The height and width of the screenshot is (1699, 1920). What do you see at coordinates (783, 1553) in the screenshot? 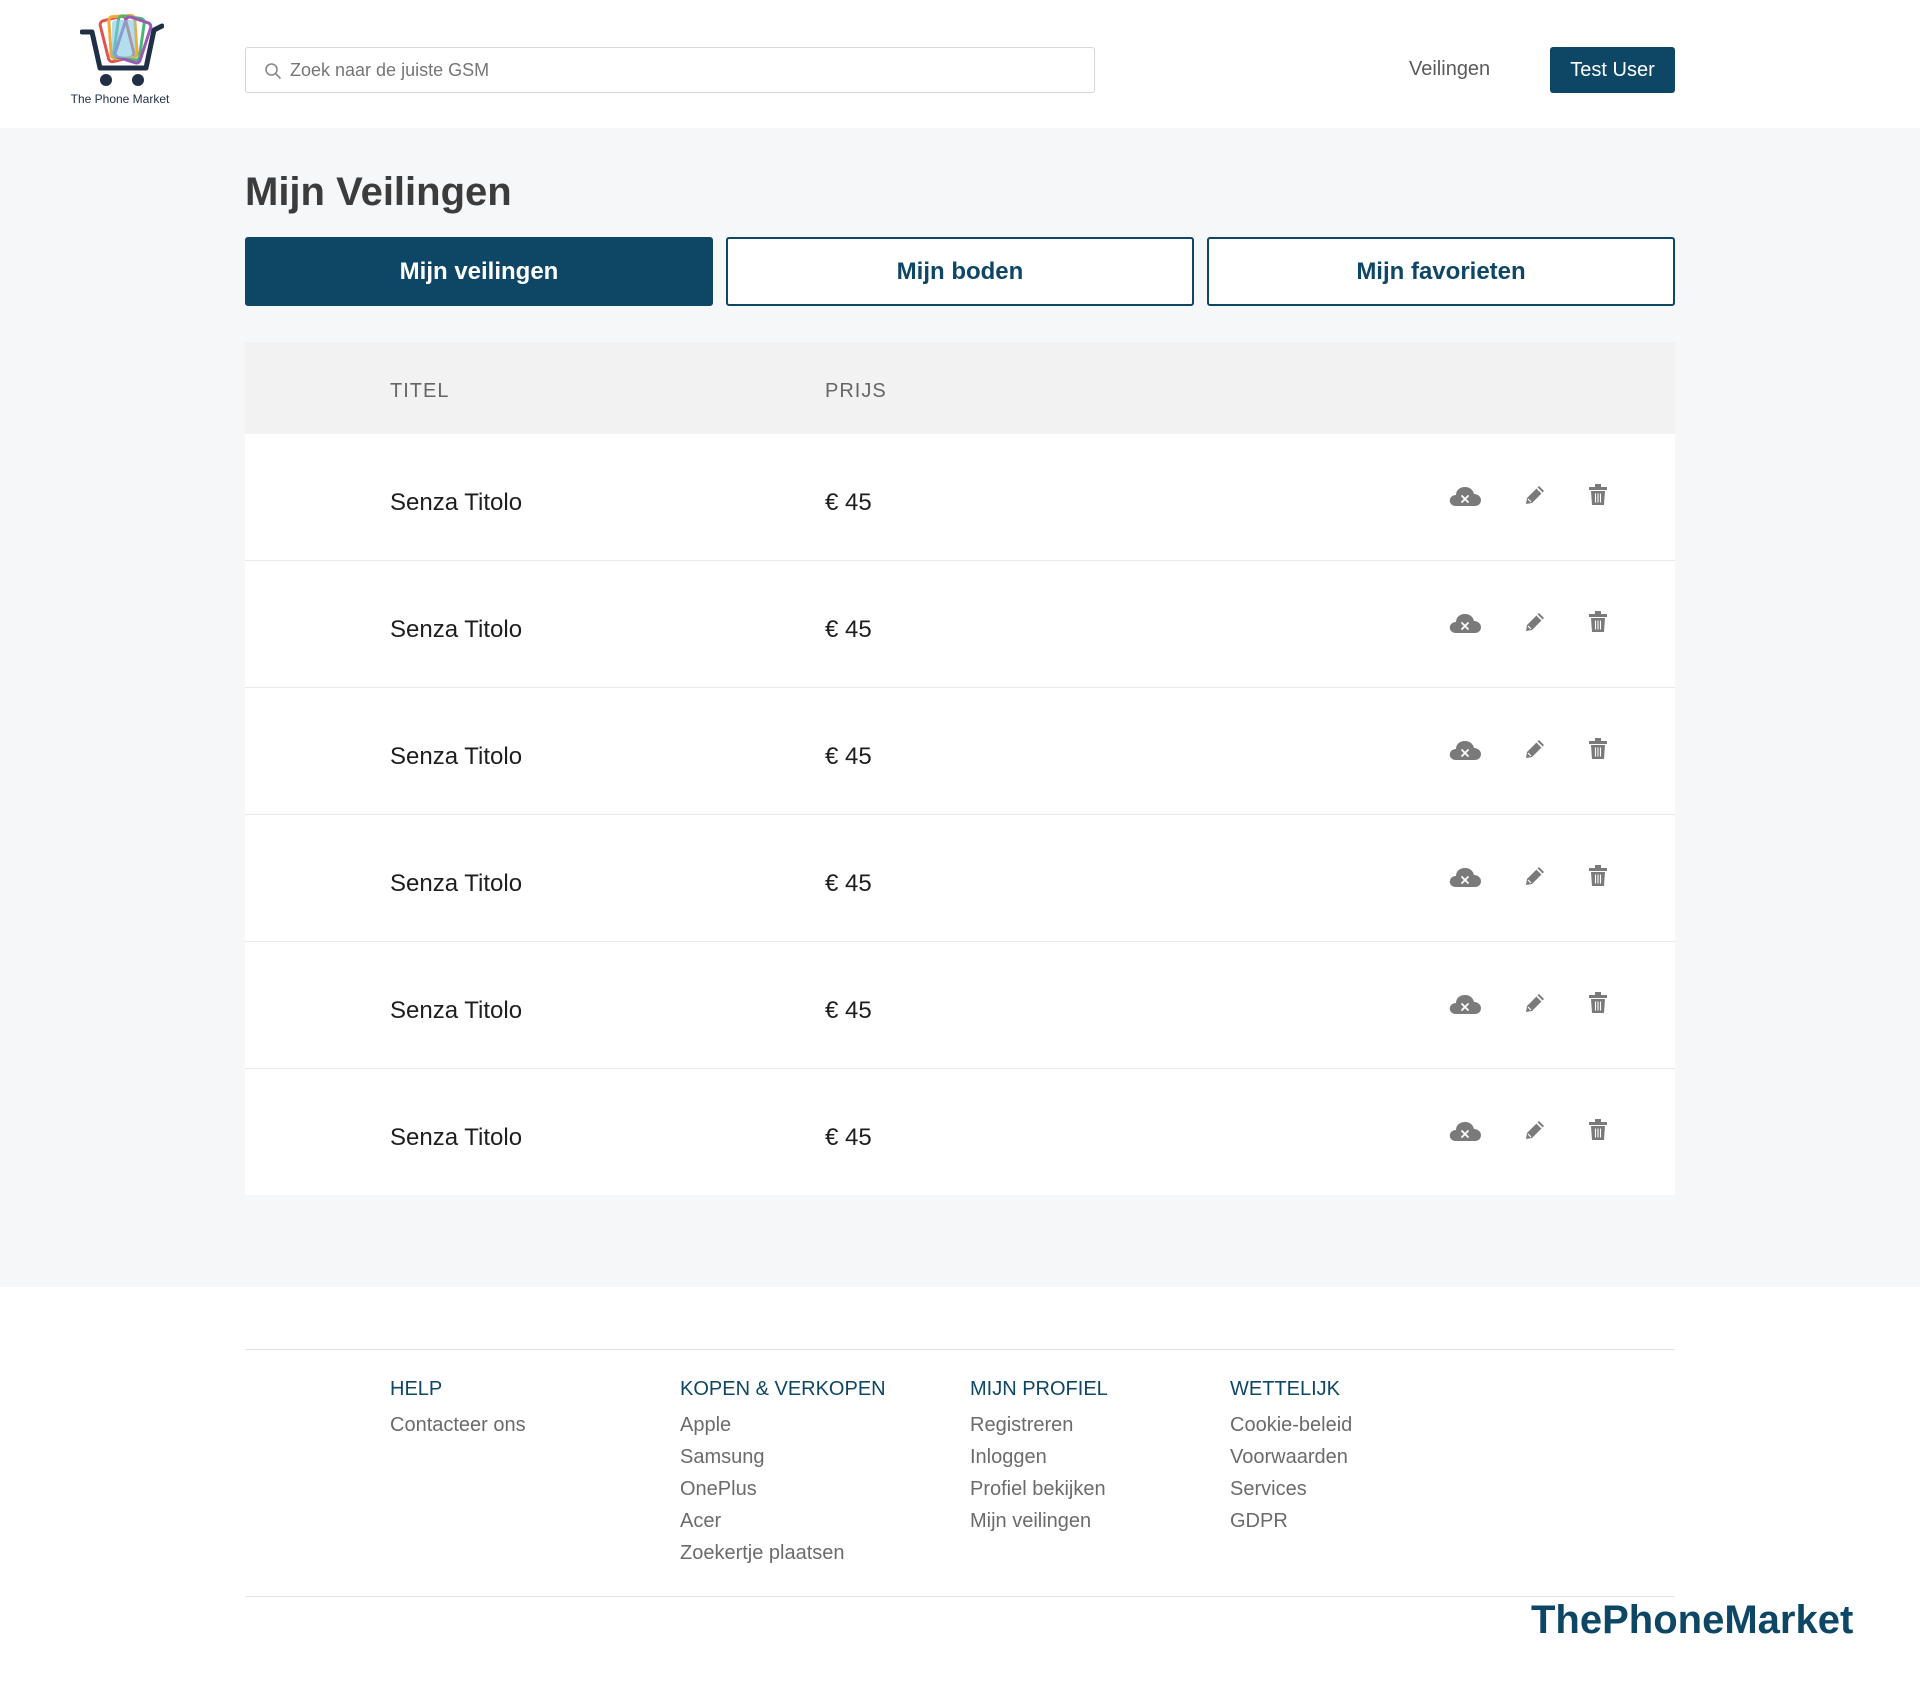
I see `footer-link-zoekertje-plaatsen: Zoekertje plaatsen` at bounding box center [783, 1553].